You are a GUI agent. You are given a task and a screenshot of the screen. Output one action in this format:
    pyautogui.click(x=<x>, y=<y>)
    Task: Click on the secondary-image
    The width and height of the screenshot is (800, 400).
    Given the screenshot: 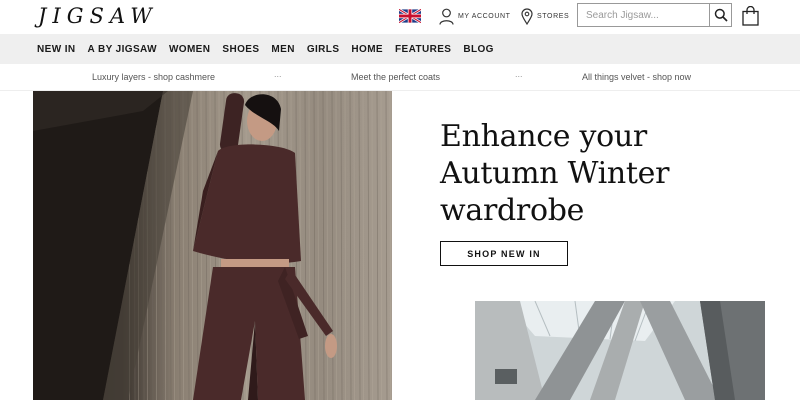 What is the action you would take?
    pyautogui.click(x=620, y=350)
    